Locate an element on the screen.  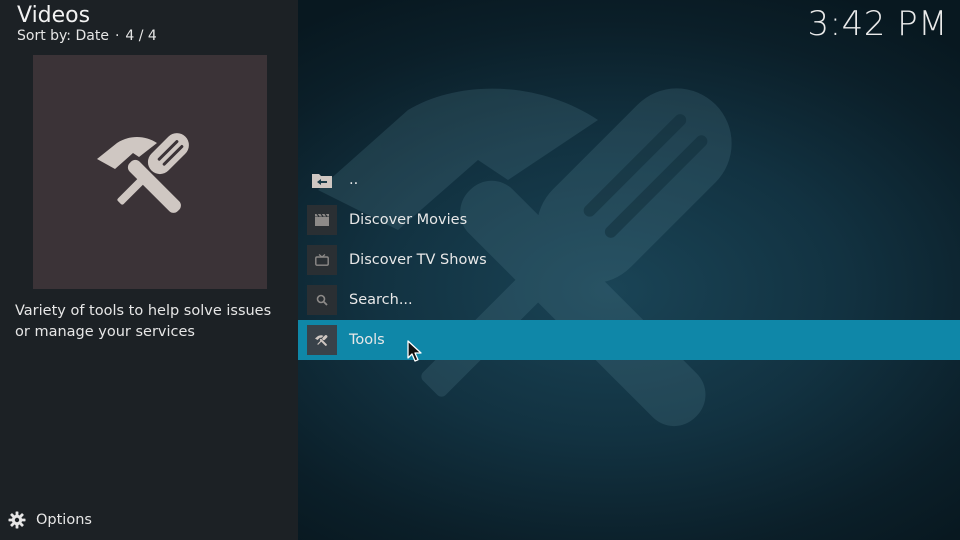
options-button: Options is located at coordinates (50, 520).